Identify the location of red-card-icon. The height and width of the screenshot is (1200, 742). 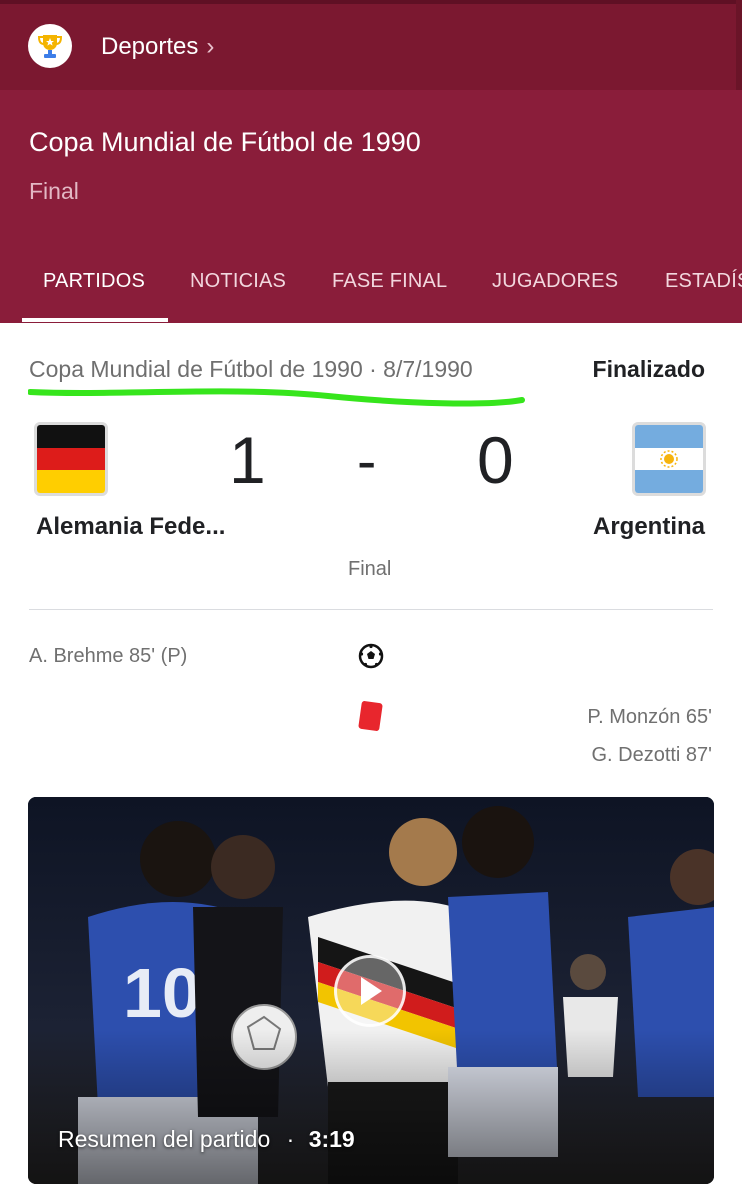
(370, 716).